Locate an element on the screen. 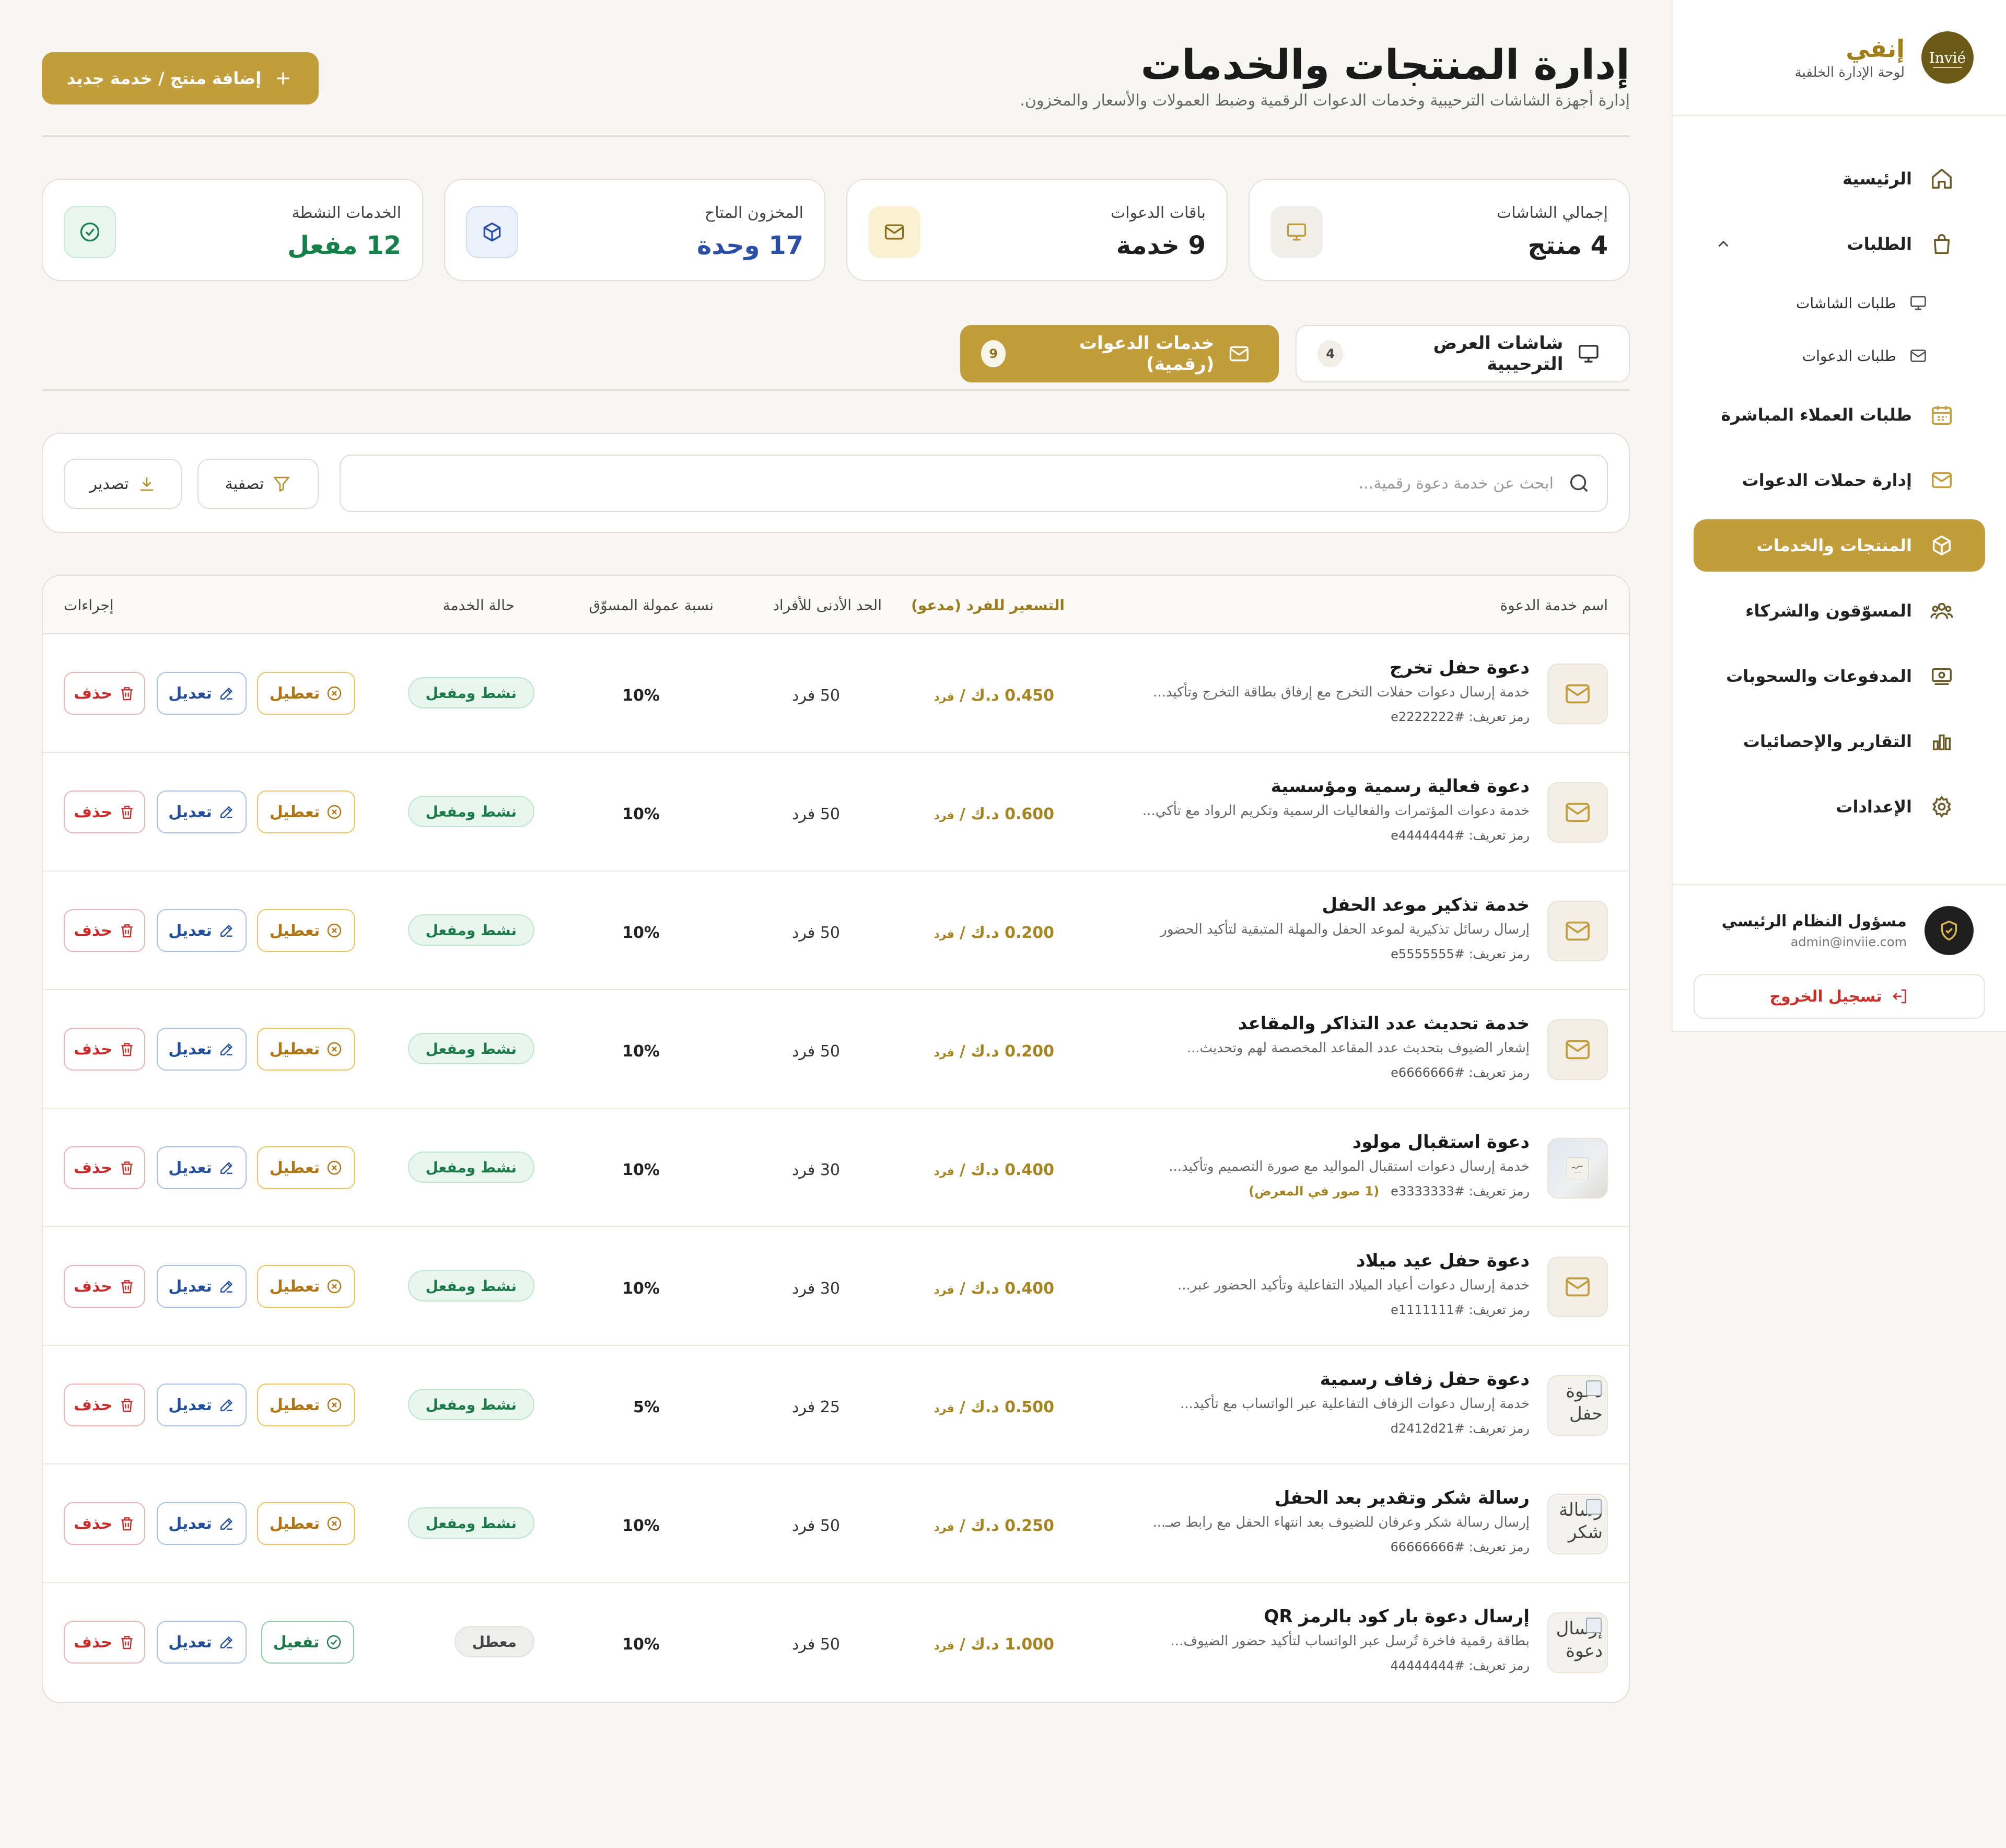  col-header-actions: إجراءات is located at coordinates (89, 605).